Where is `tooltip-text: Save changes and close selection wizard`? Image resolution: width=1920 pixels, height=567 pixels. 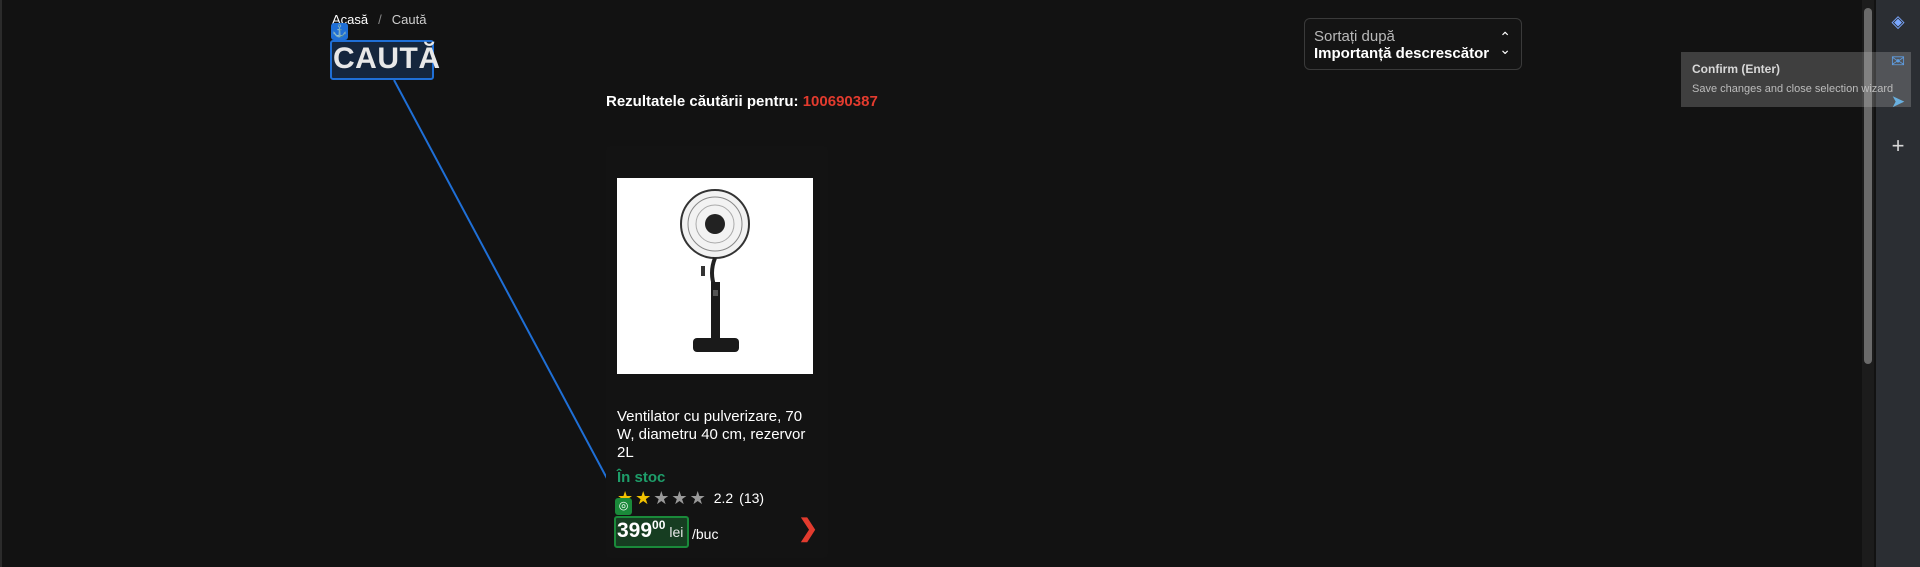 tooltip-text: Save changes and close selection wizard is located at coordinates (1793, 89).